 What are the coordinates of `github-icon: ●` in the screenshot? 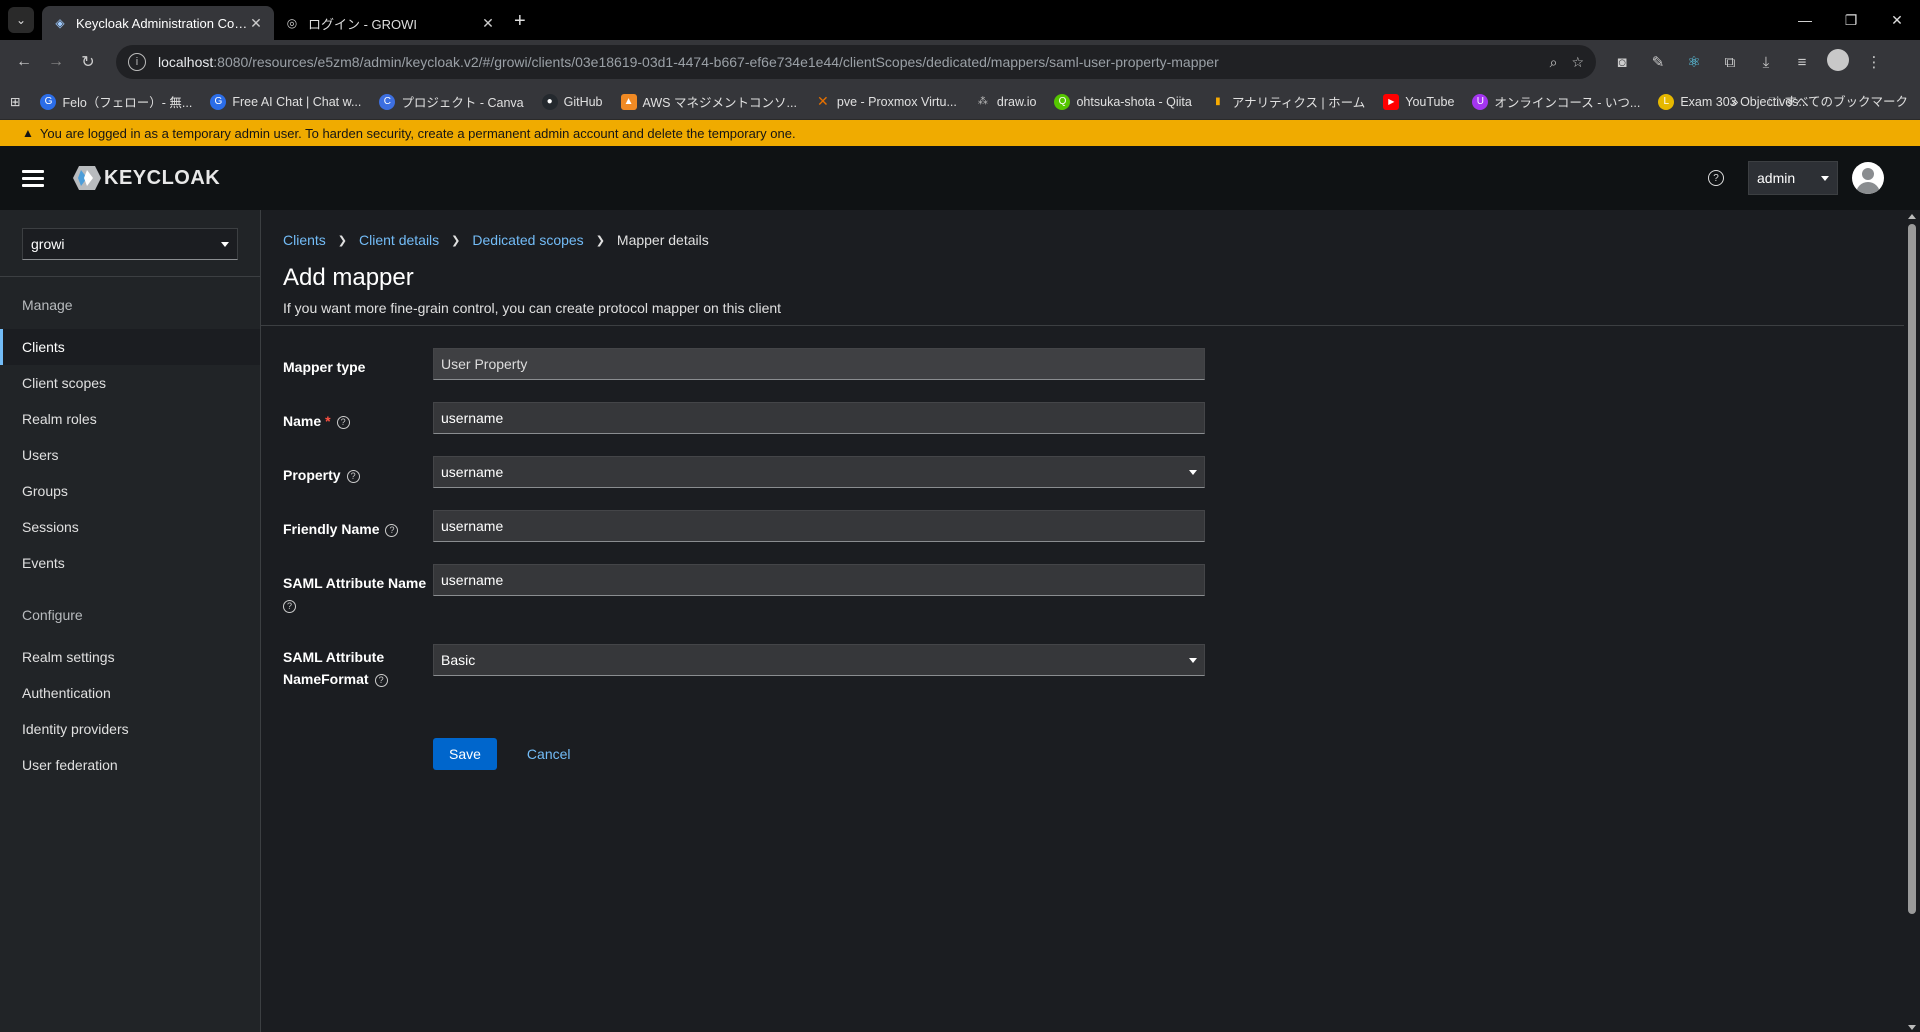 It's located at (549, 101).